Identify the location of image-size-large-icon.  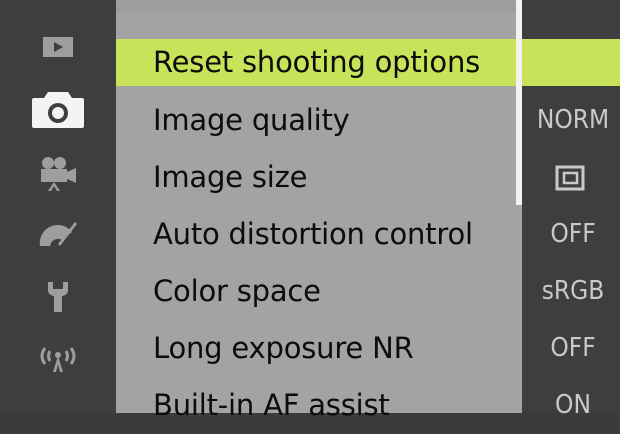
(570, 178).